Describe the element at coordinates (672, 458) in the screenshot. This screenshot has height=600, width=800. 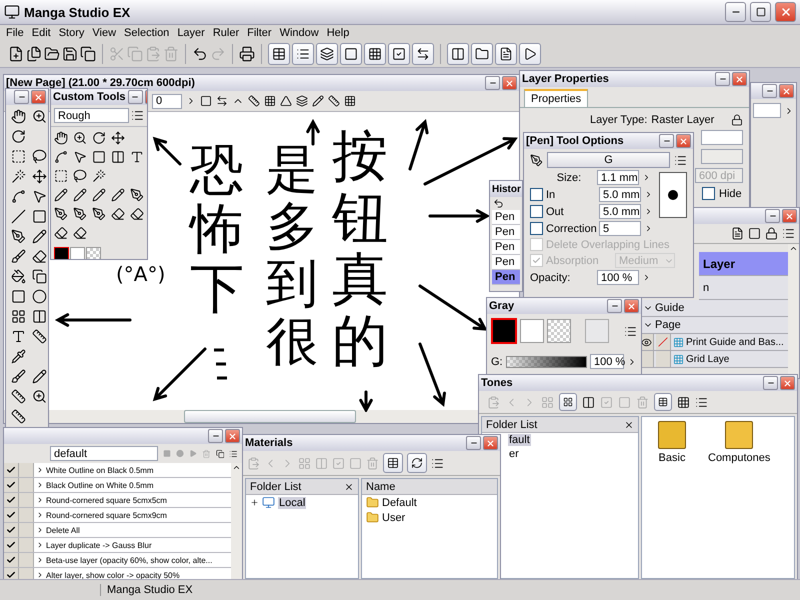
I see `tone-name: Basic` at that location.